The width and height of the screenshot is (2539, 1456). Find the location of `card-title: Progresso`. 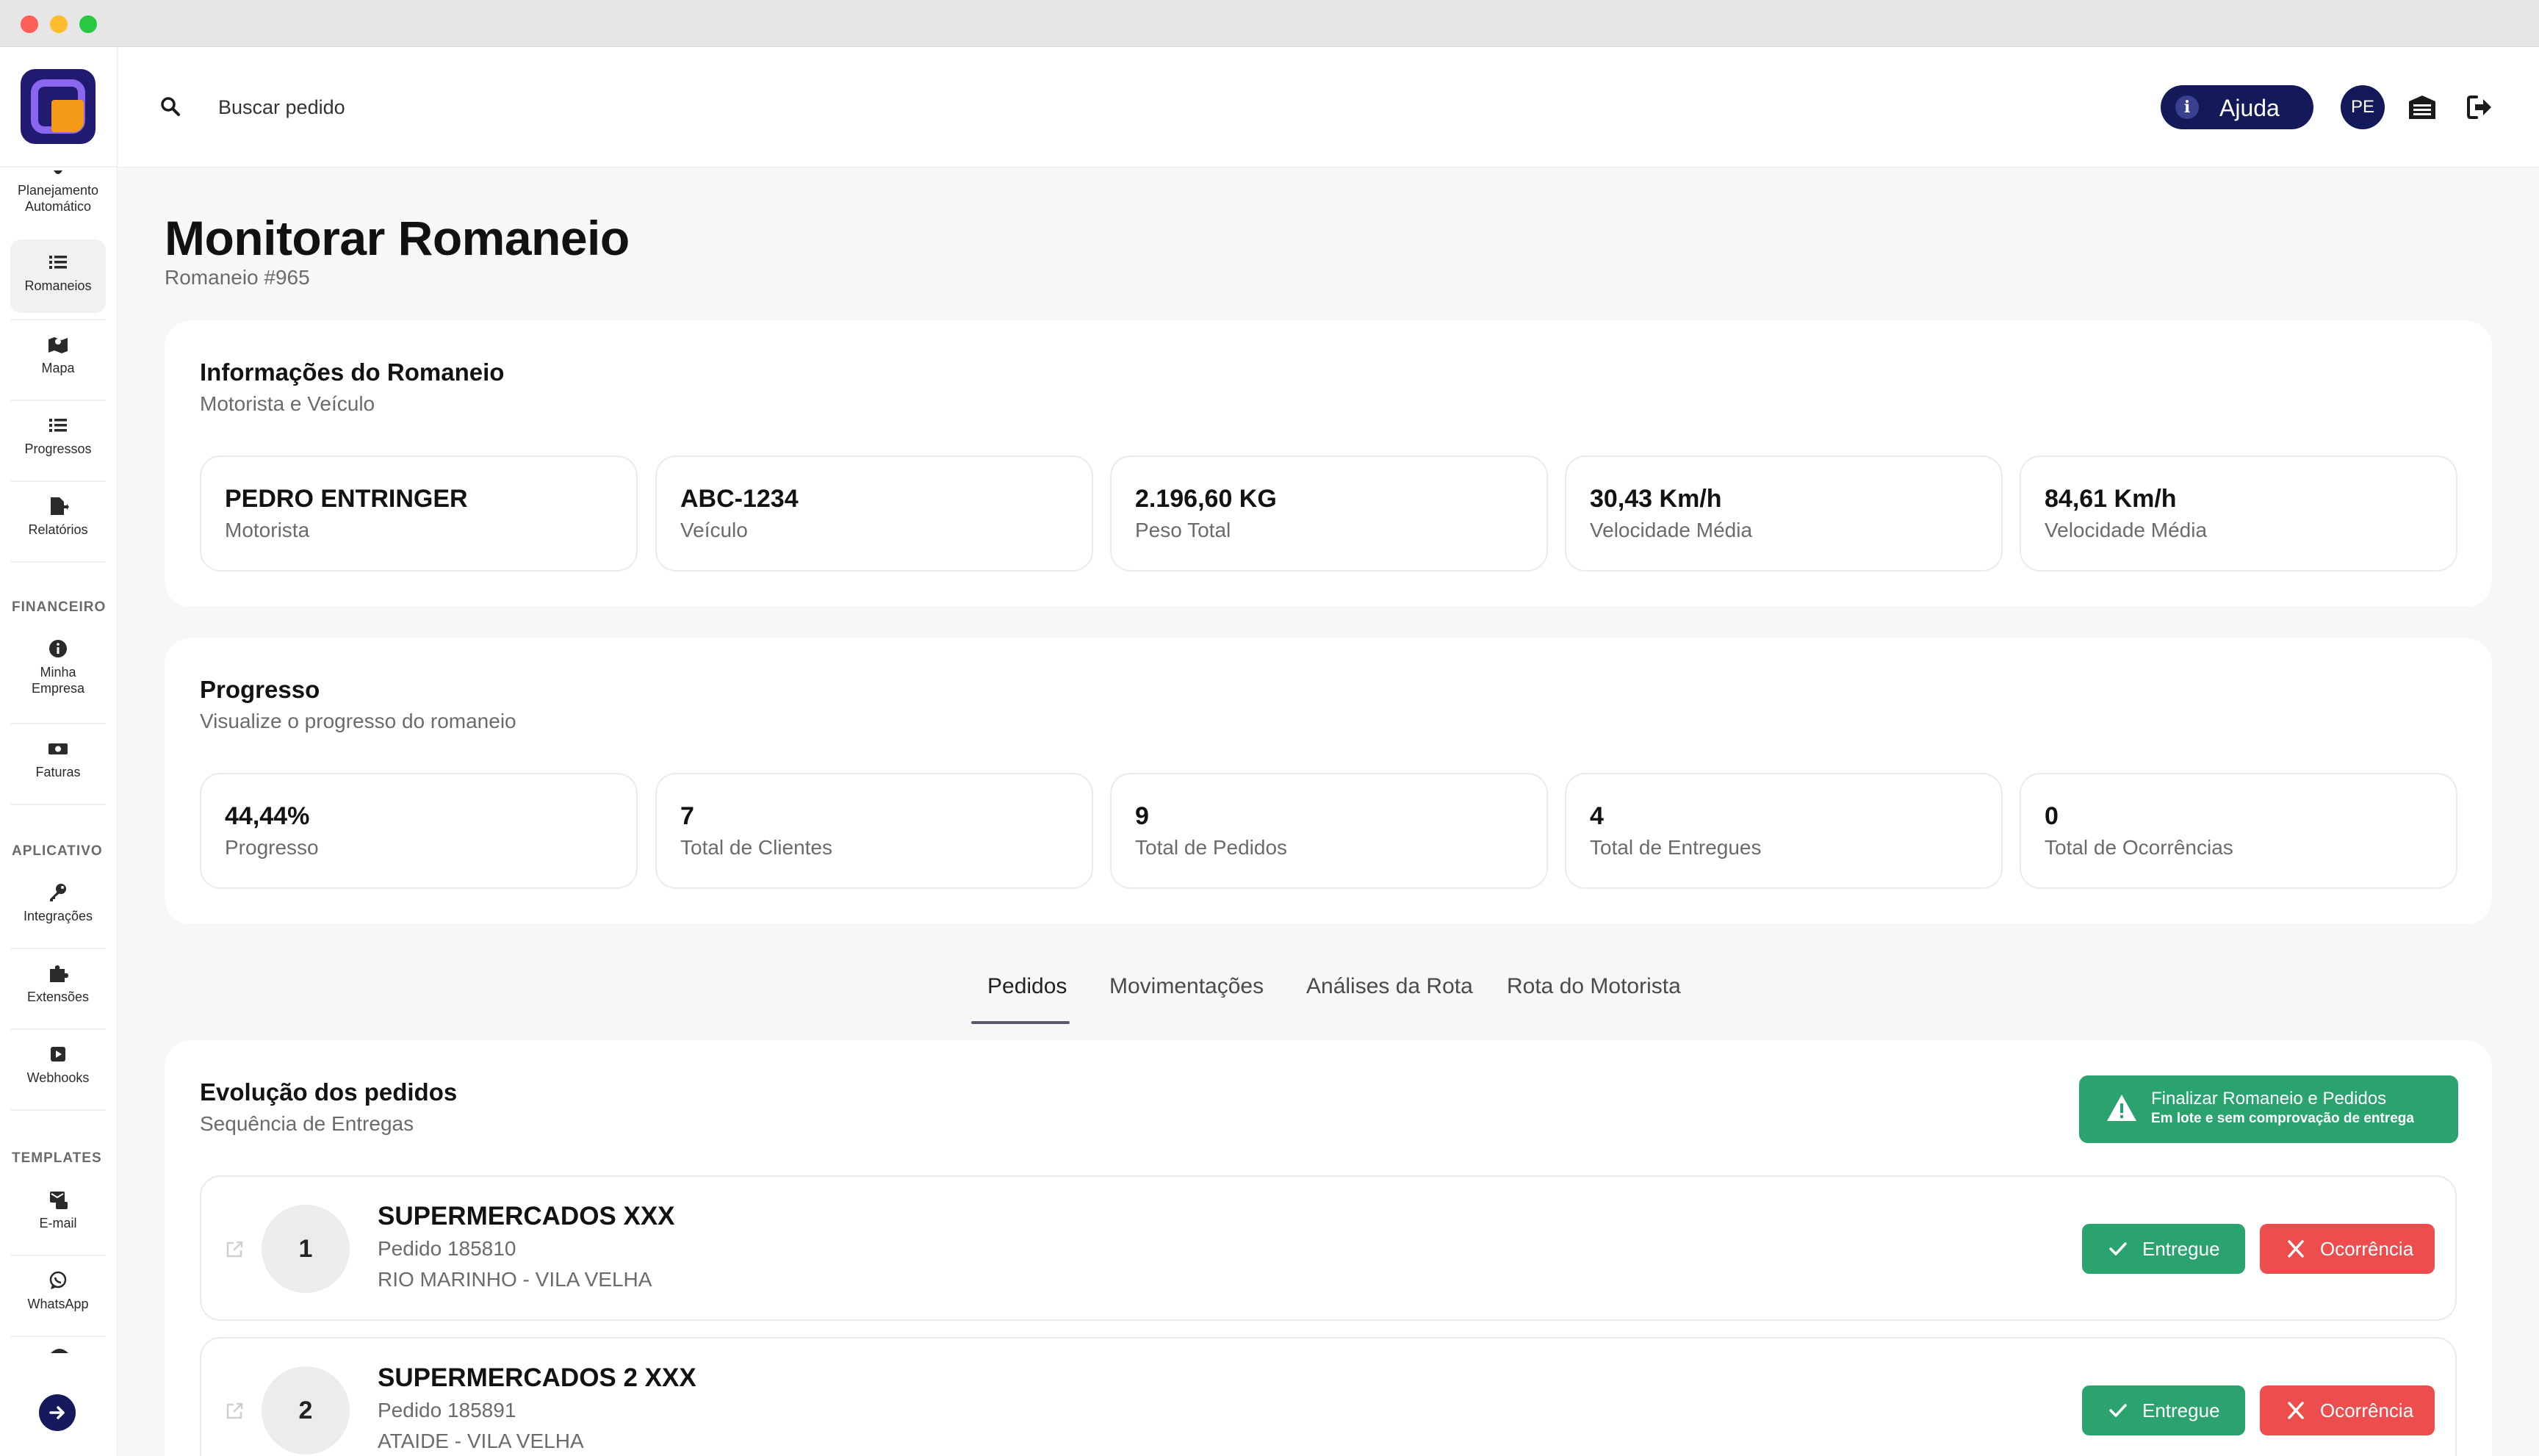

card-title: Progresso is located at coordinates (260, 689).